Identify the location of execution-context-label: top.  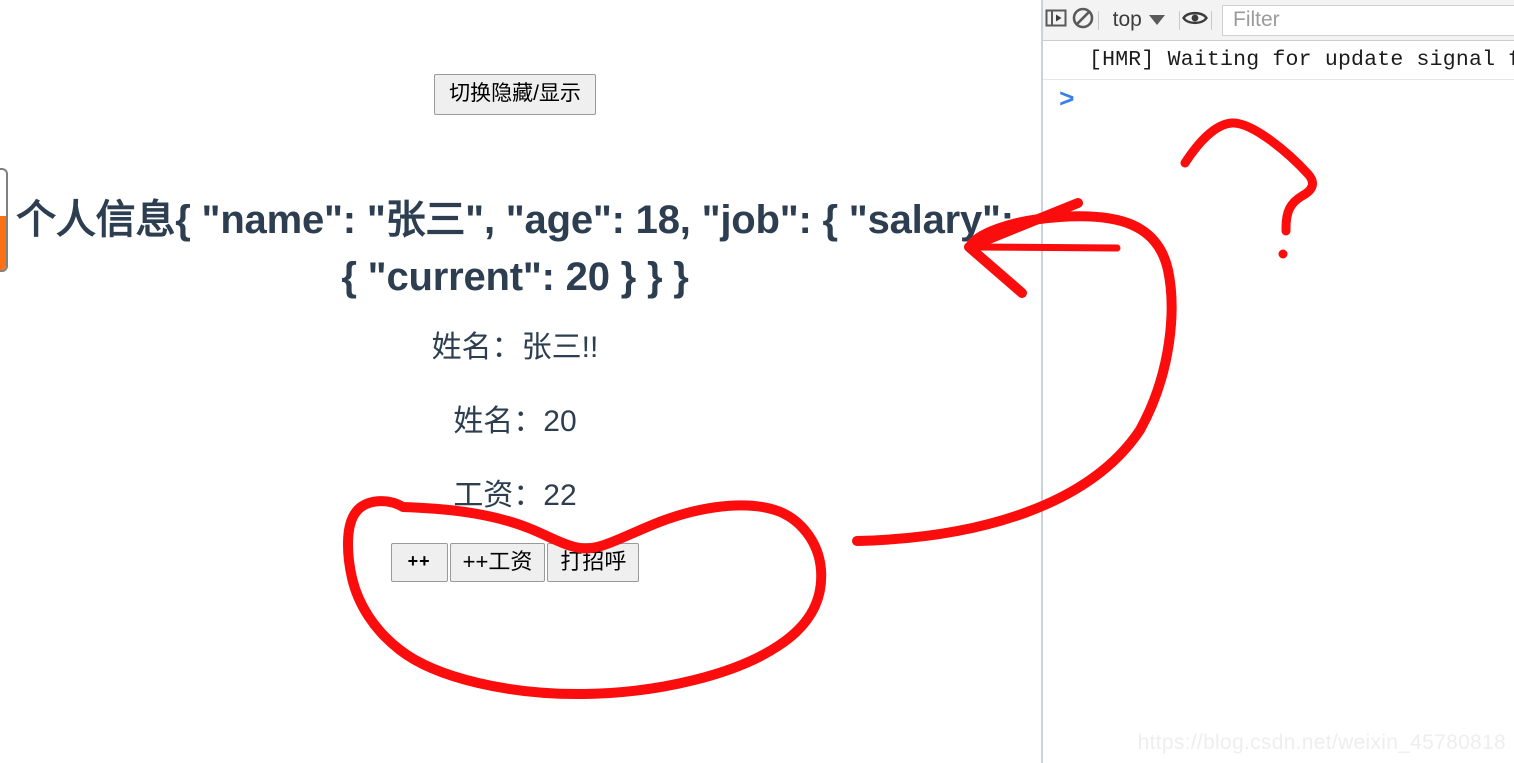
(1127, 19).